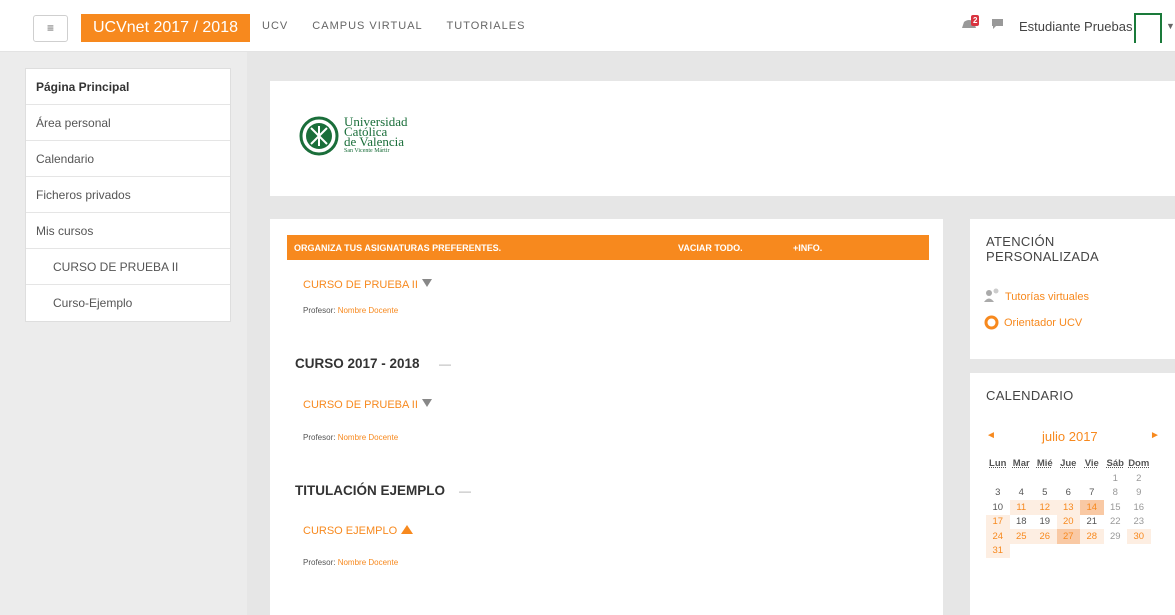  I want to click on calendar-day: 30, so click(1139, 536).